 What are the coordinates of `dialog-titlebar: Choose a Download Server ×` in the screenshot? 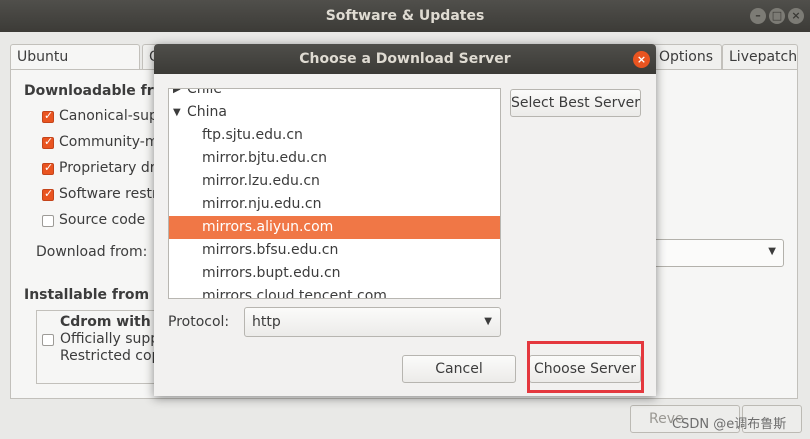 It's located at (405, 59).